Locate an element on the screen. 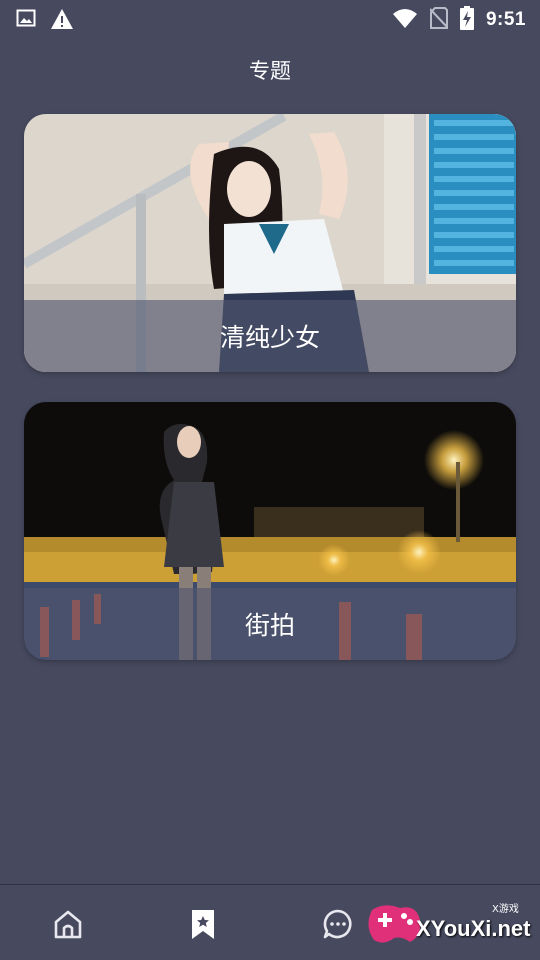 This screenshot has width=540, height=960. gamepad-logo-icon is located at coordinates (394, 924).